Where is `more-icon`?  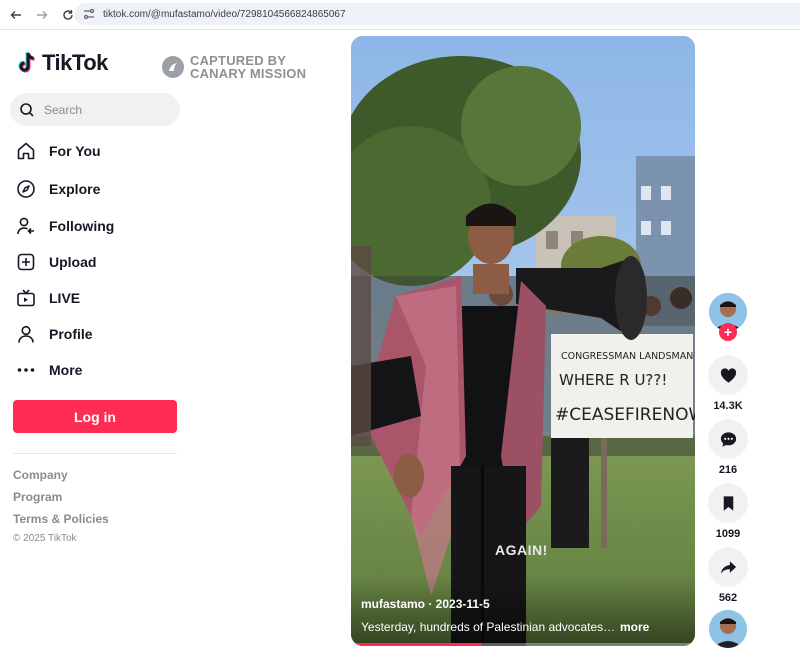 more-icon is located at coordinates (26, 370).